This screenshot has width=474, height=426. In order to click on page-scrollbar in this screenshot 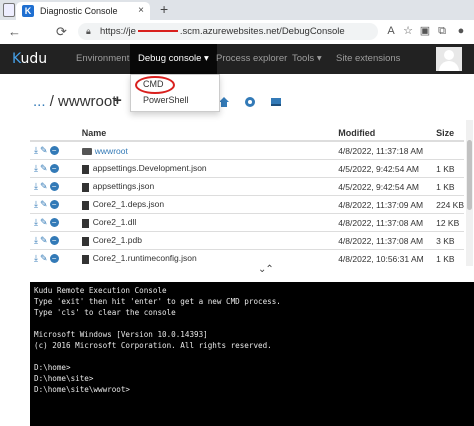, I will do `click(469, 193)`.